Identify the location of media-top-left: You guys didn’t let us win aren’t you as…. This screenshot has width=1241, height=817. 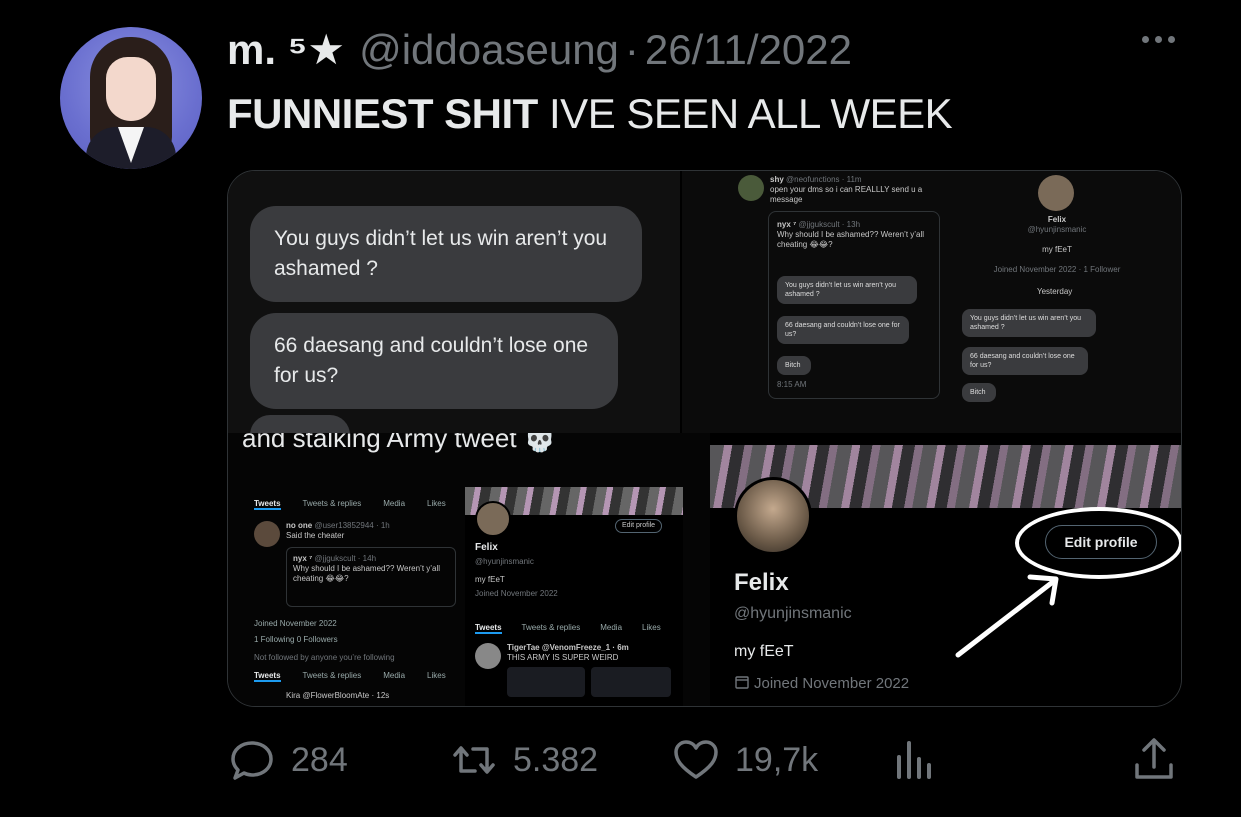
(454, 302).